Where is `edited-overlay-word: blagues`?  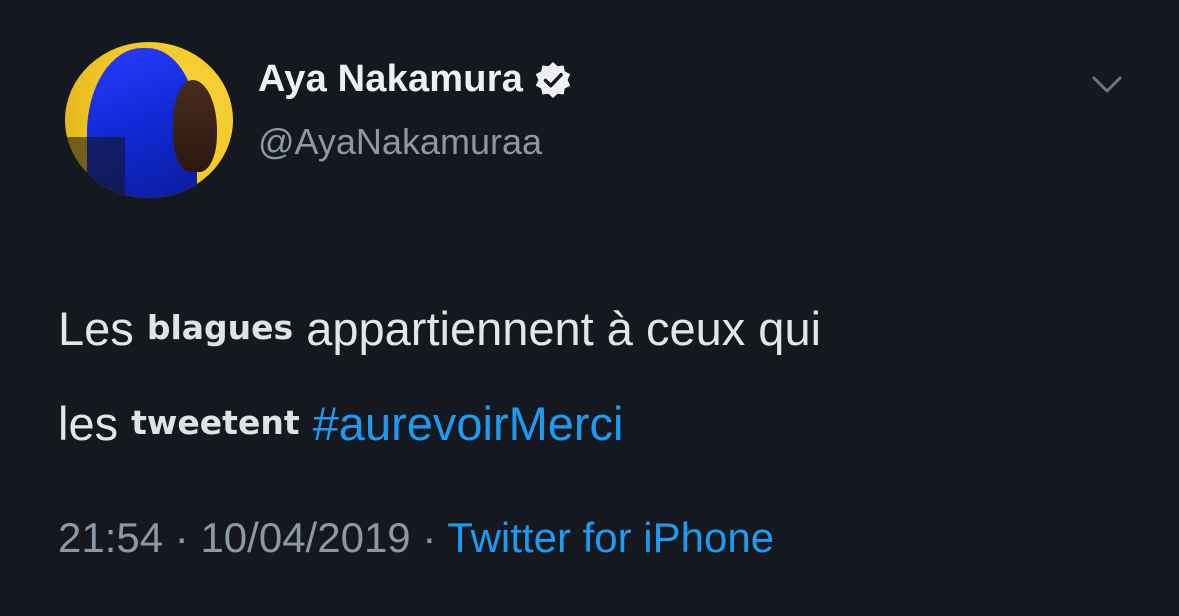 edited-overlay-word: blagues is located at coordinates (220, 327).